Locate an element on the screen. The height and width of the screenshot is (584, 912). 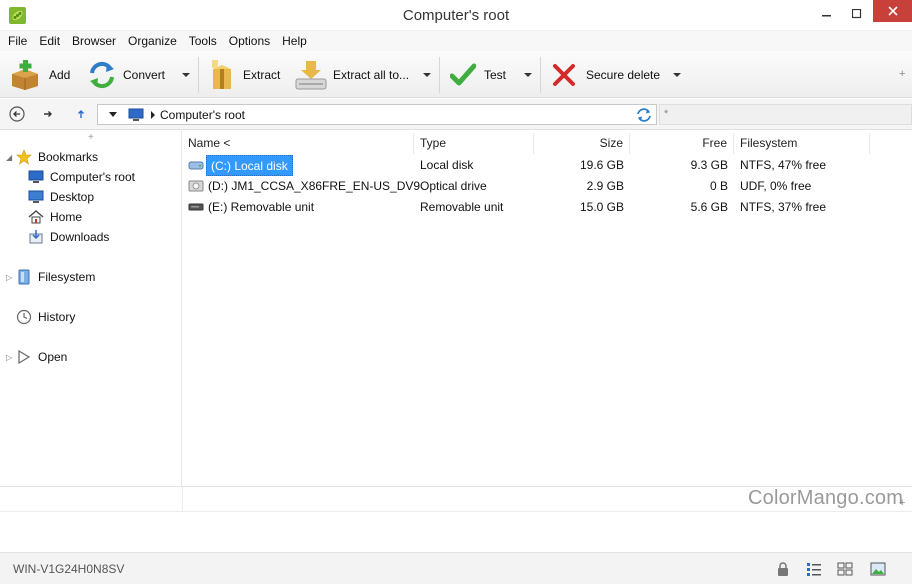
machine-name: WIN-V1G24H0N8SV is located at coordinates (69, 569).